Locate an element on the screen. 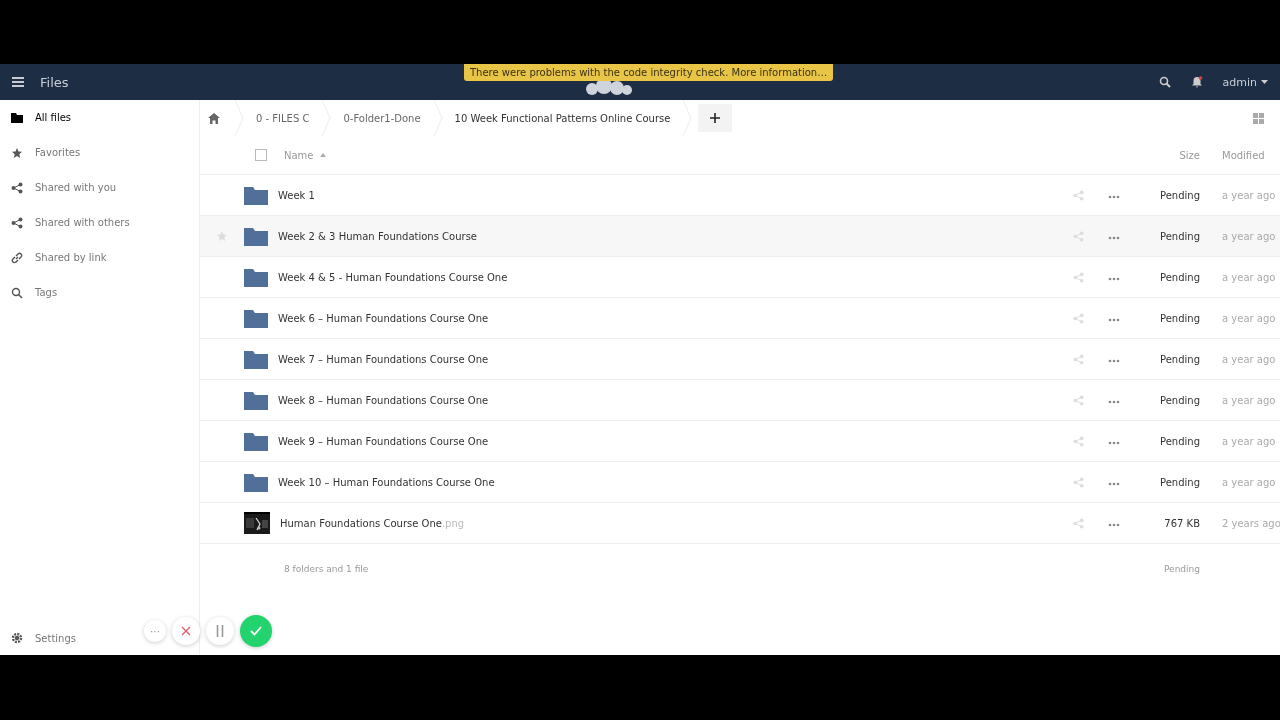 The image size is (1280, 720). sort-ascending-icon is located at coordinates (322, 155).